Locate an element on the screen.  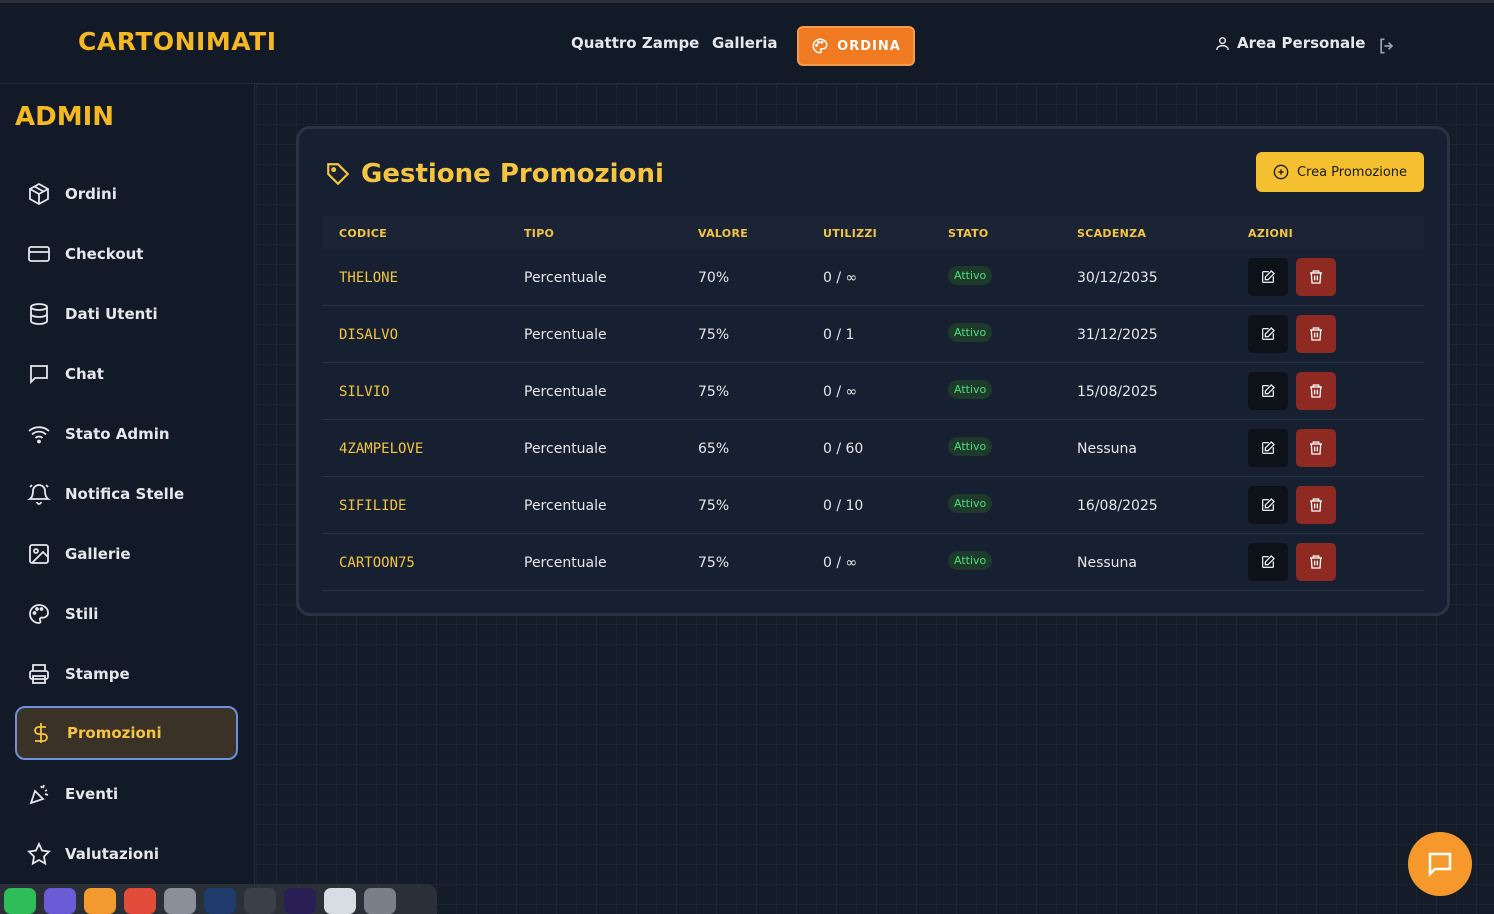
sidebar-item-label: Chat is located at coordinates (84, 374).